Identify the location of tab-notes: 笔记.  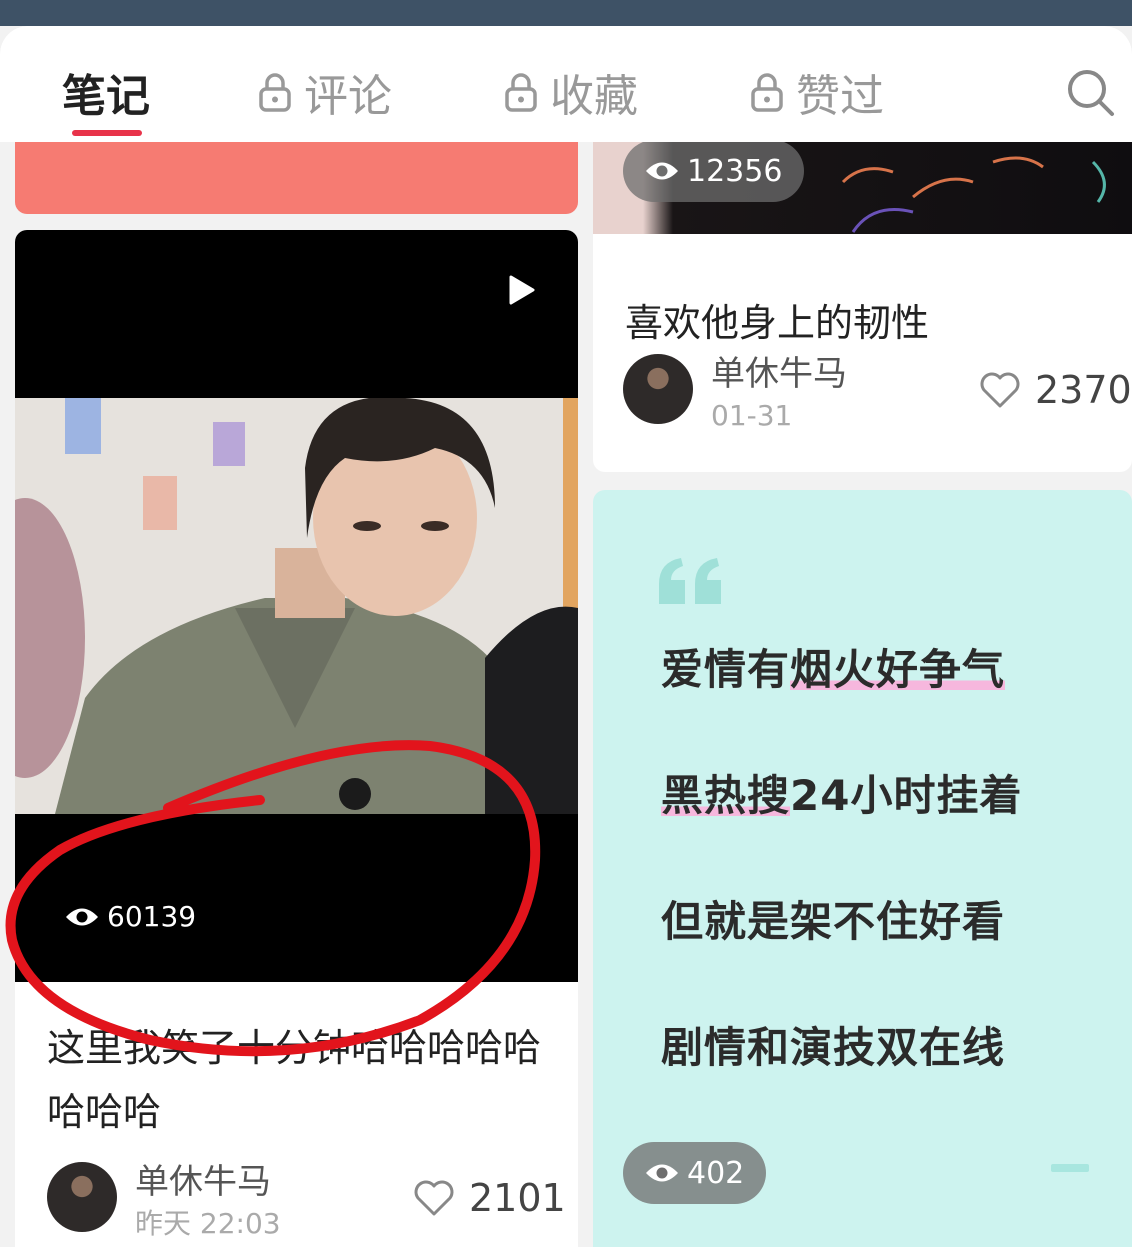
(106, 93).